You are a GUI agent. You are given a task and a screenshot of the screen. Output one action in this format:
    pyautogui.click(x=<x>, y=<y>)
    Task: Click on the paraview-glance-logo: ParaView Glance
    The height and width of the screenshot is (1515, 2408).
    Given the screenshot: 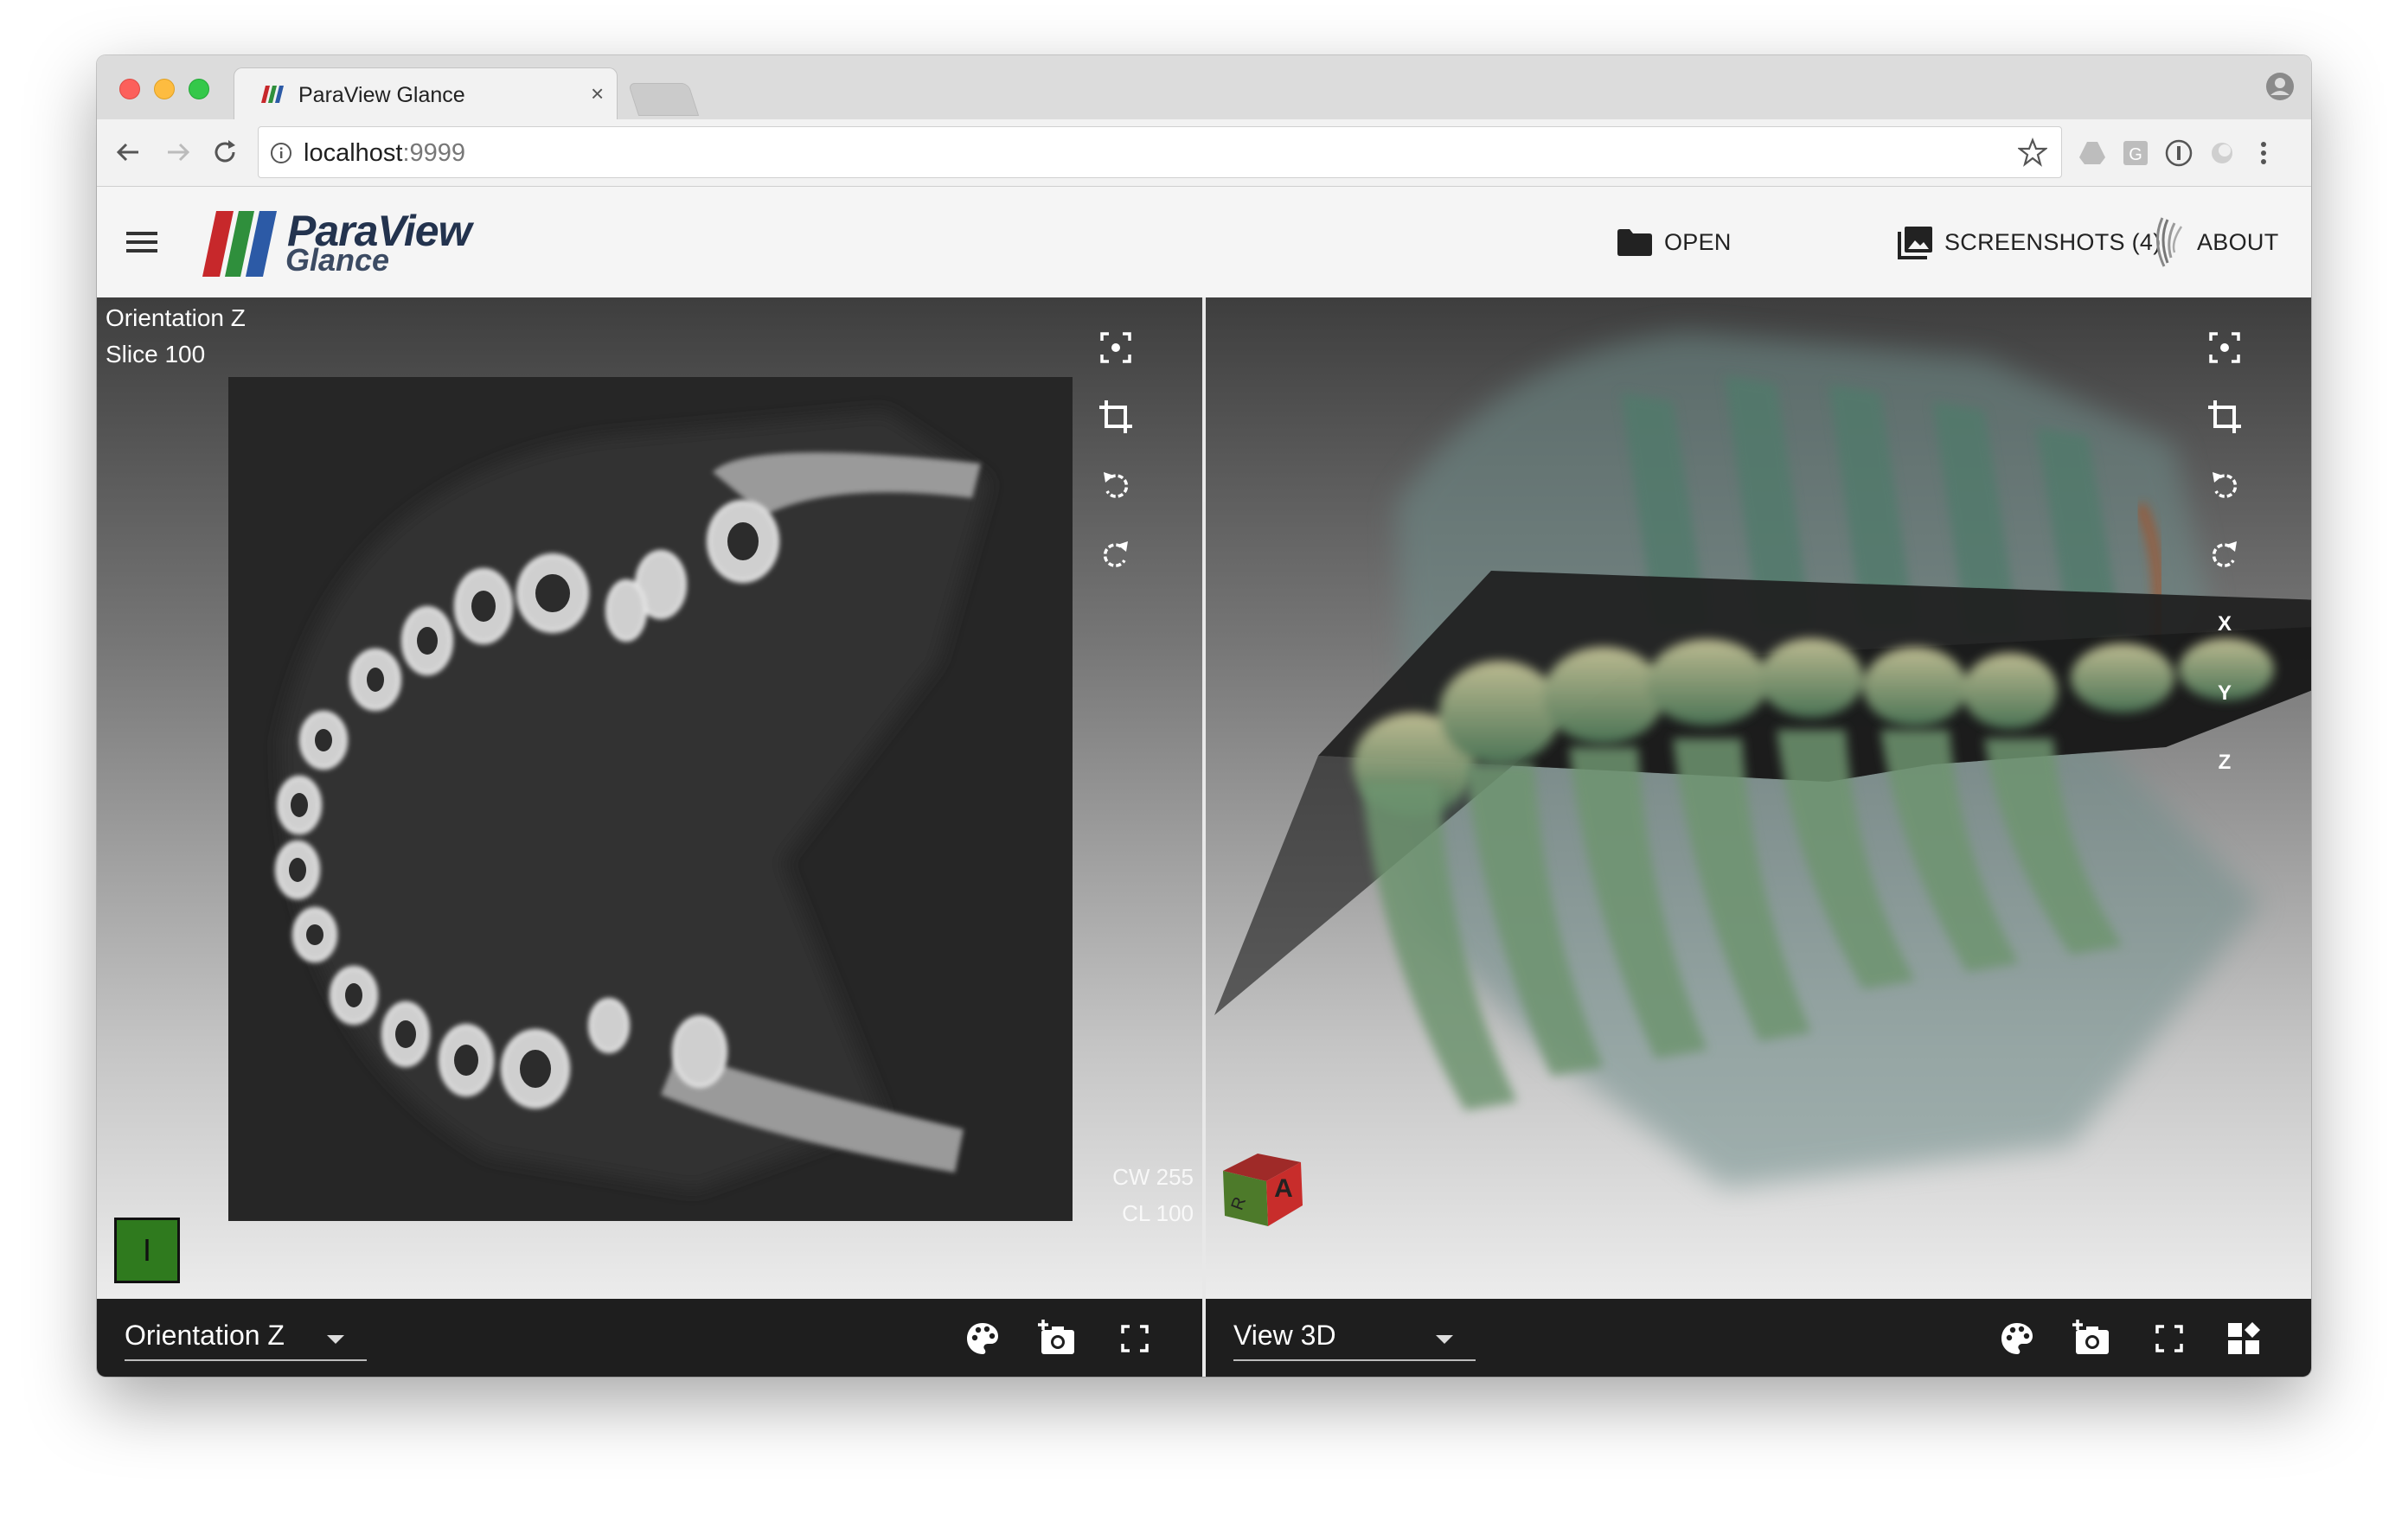 What is the action you would take?
    pyautogui.click(x=345, y=242)
    